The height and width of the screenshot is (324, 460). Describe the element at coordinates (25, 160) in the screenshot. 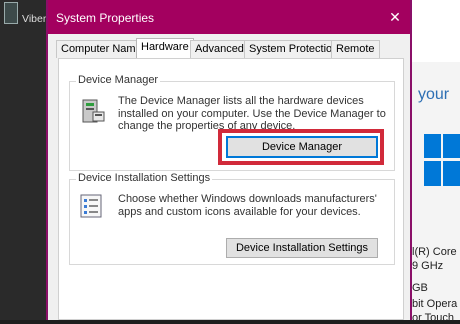

I see `desktop-background: Viber` at that location.